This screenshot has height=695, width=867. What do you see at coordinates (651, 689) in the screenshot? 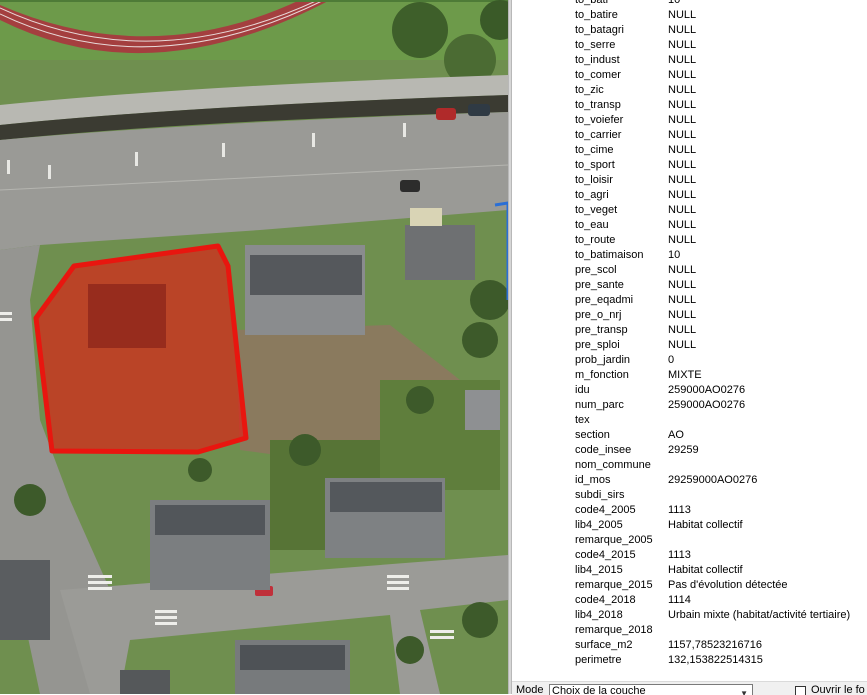
I see `mode-select: Choix de la couche ▼` at bounding box center [651, 689].